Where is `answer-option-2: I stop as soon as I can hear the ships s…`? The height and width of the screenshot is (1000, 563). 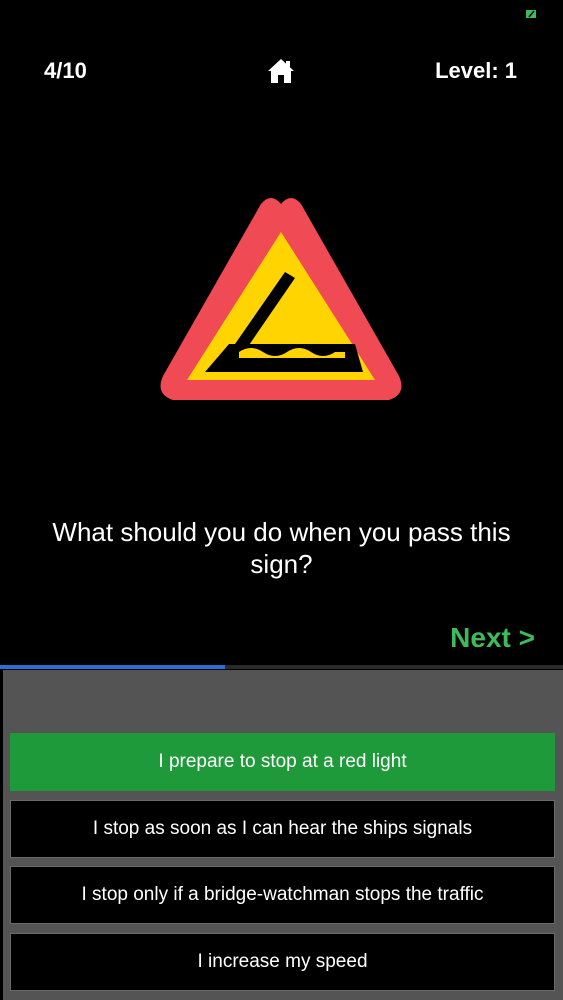
answer-option-2: I stop as soon as I can hear the ships s… is located at coordinates (282, 829).